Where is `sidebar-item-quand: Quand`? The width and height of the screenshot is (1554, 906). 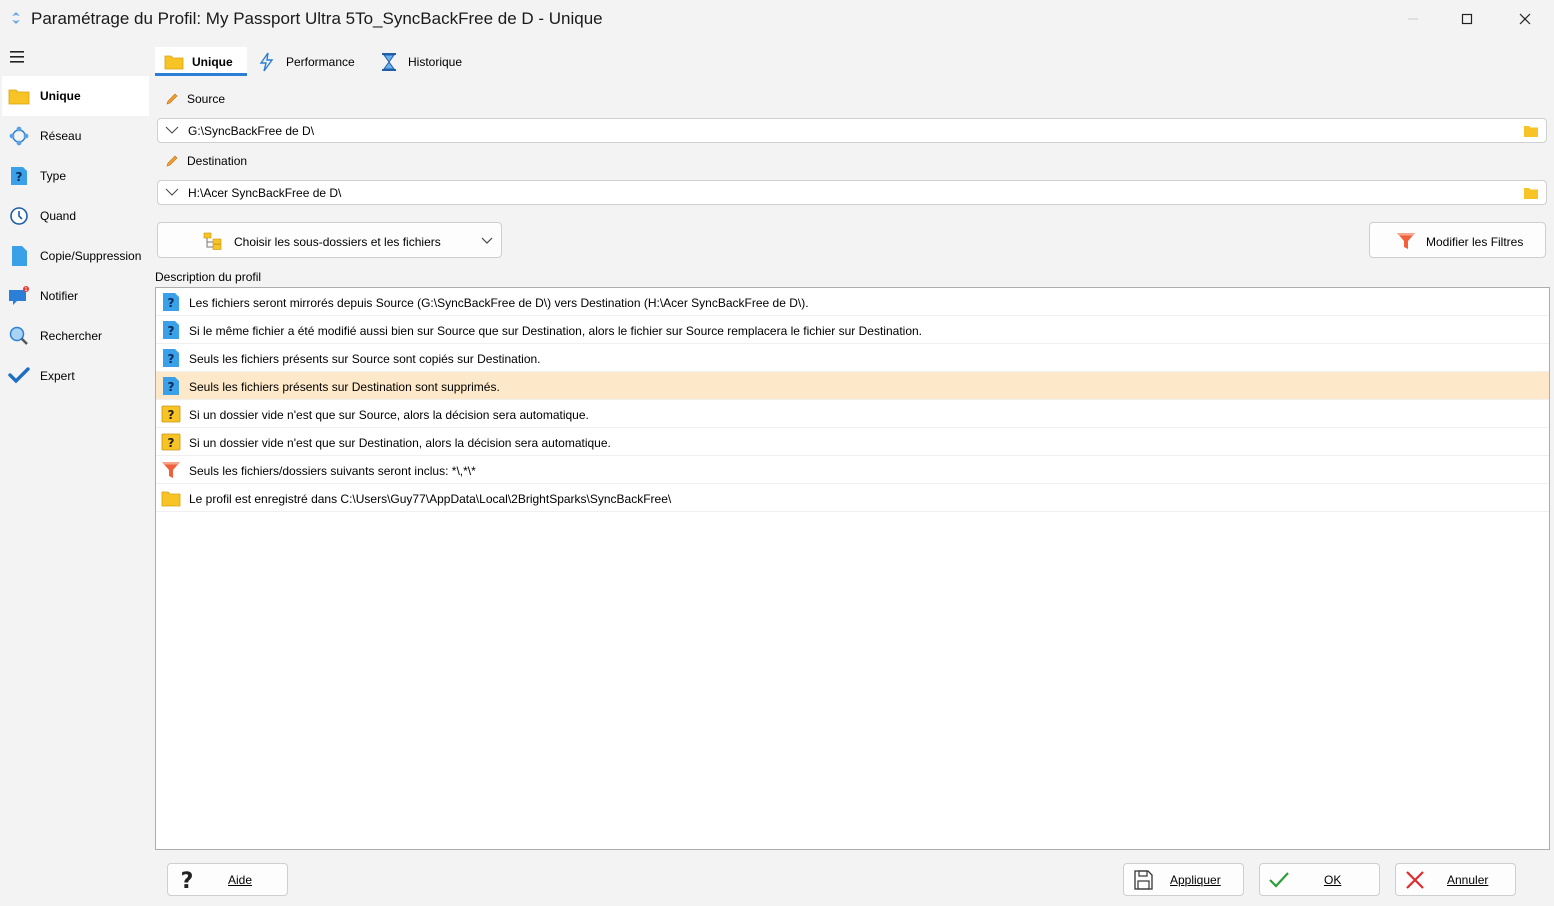
sidebar-item-quand: Quand is located at coordinates (75, 216).